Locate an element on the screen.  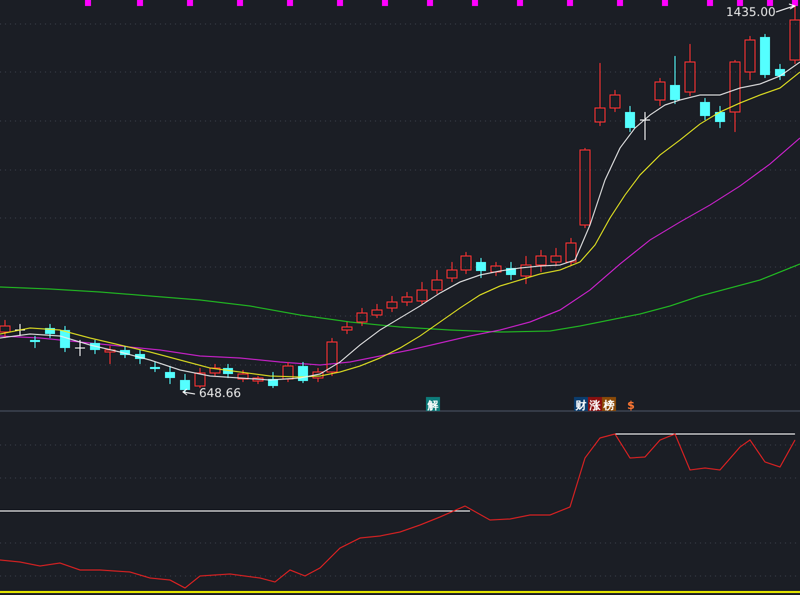
signal-label: $ is located at coordinates (631, 405).